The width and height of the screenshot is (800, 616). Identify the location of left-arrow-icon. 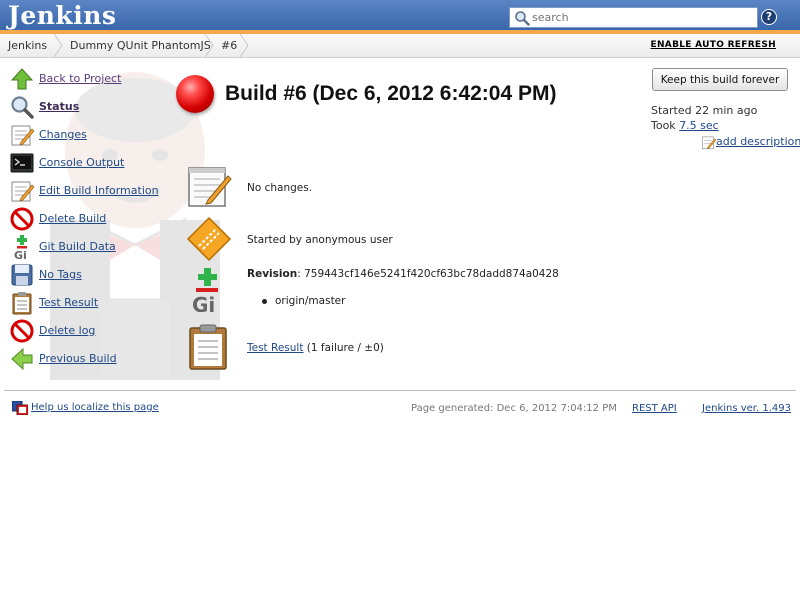
(22, 359).